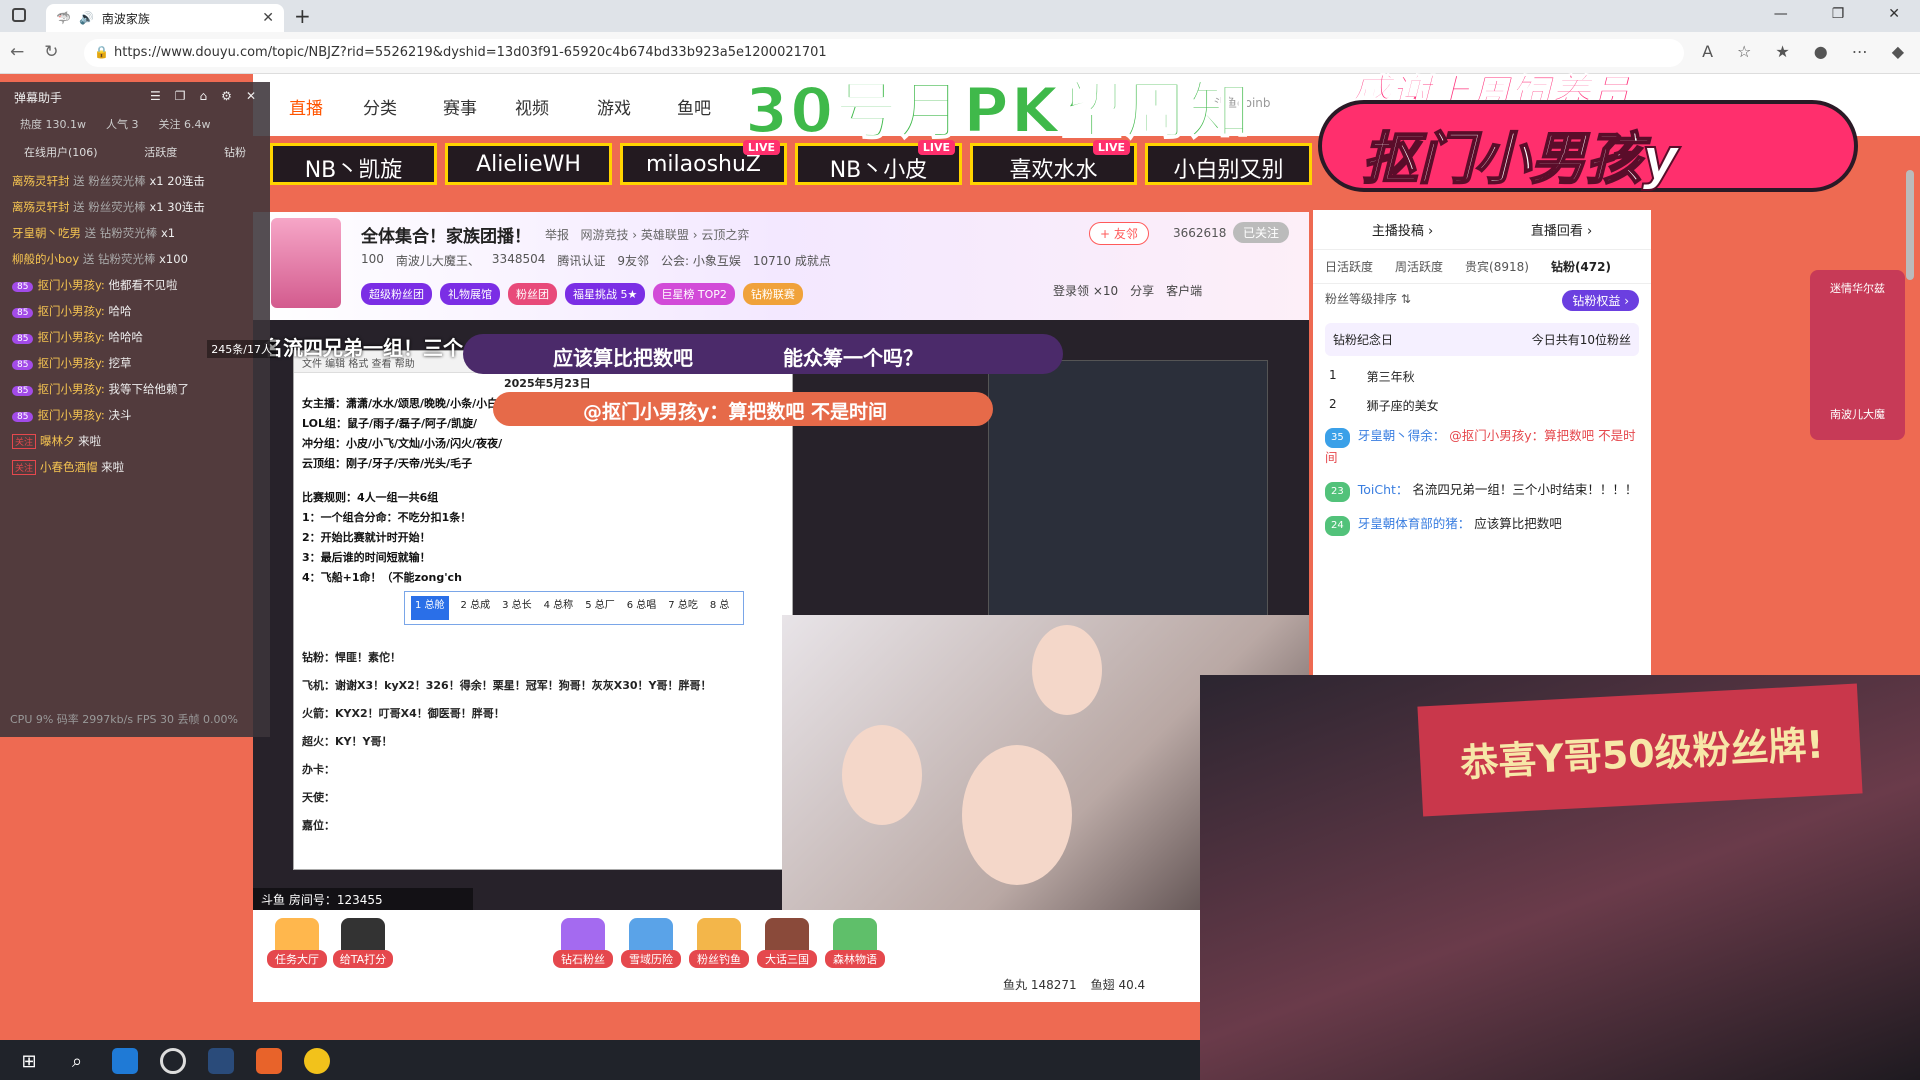 The height and width of the screenshot is (1080, 1920). What do you see at coordinates (226, 97) in the screenshot?
I see `settings-icon: ⚙` at bounding box center [226, 97].